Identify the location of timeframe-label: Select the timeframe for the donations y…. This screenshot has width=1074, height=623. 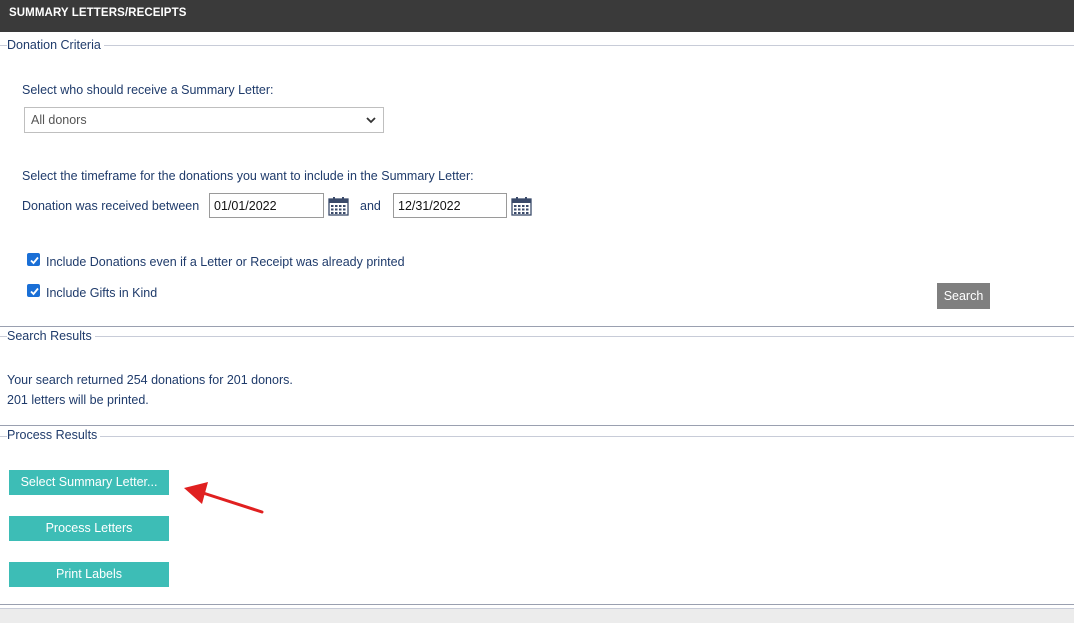
(248, 176).